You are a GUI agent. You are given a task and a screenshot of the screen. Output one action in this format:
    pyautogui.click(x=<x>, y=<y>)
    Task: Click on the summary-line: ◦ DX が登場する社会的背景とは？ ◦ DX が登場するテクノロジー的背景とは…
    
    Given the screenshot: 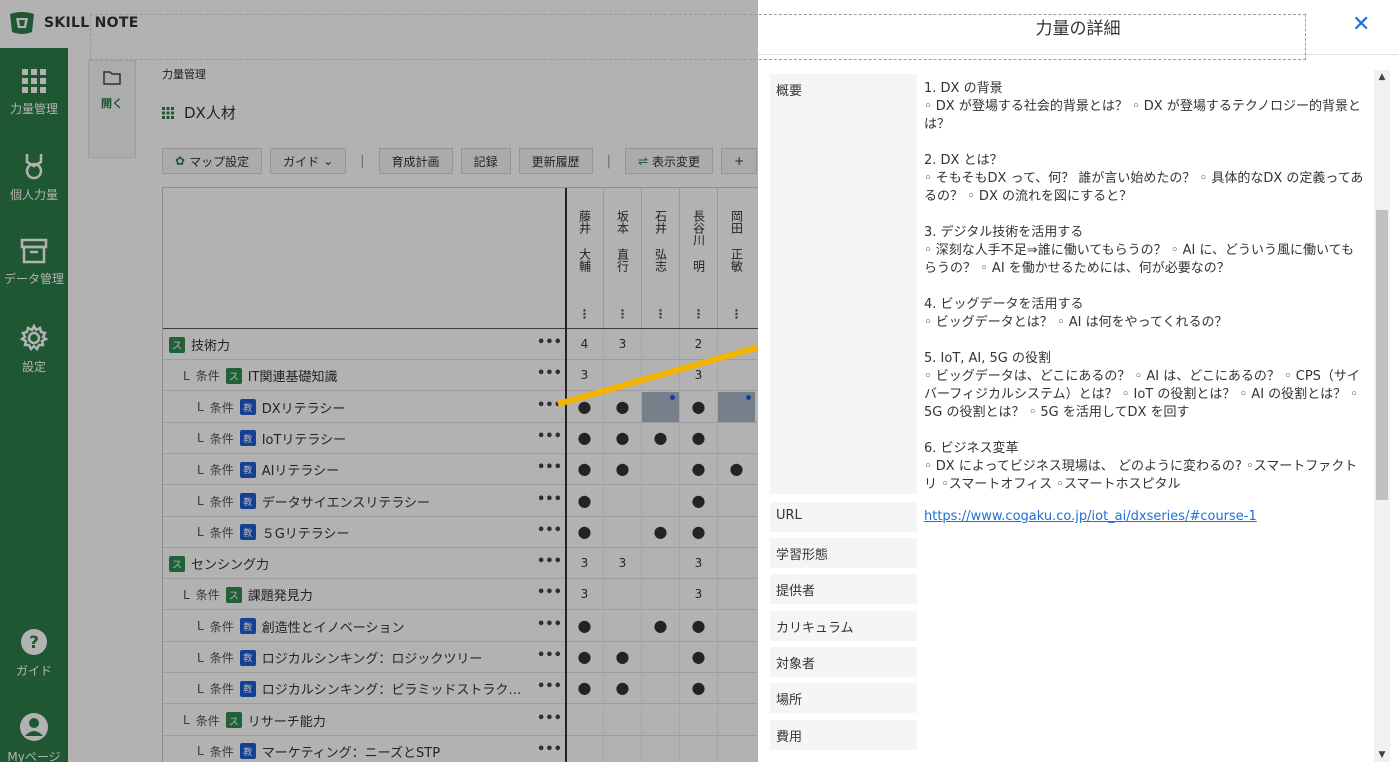 What is the action you would take?
    pyautogui.click(x=1143, y=115)
    